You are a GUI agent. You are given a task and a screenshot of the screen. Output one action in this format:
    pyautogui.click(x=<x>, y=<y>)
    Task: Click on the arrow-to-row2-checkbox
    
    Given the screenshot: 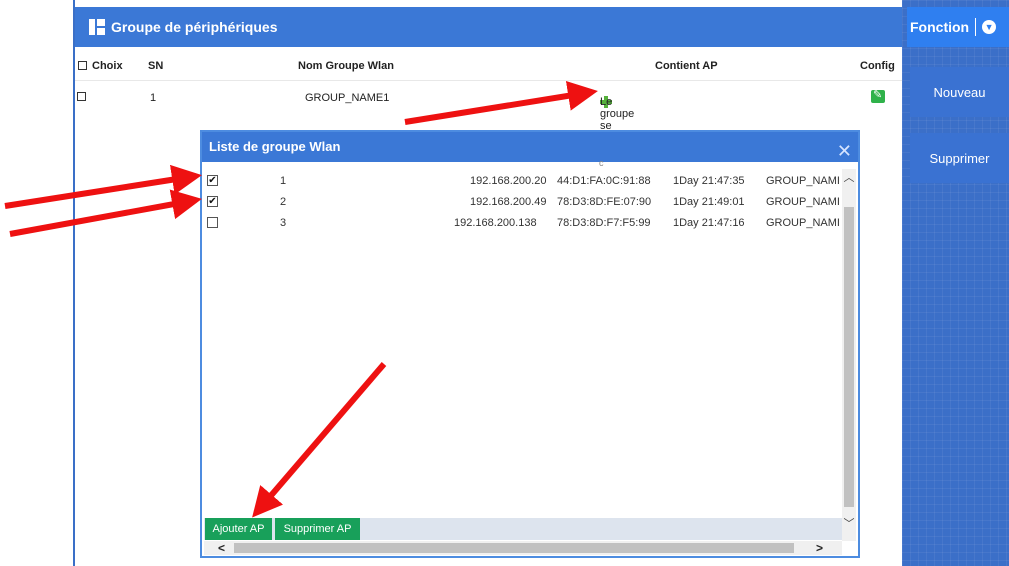 What is the action you would take?
    pyautogui.click(x=105, y=213)
    